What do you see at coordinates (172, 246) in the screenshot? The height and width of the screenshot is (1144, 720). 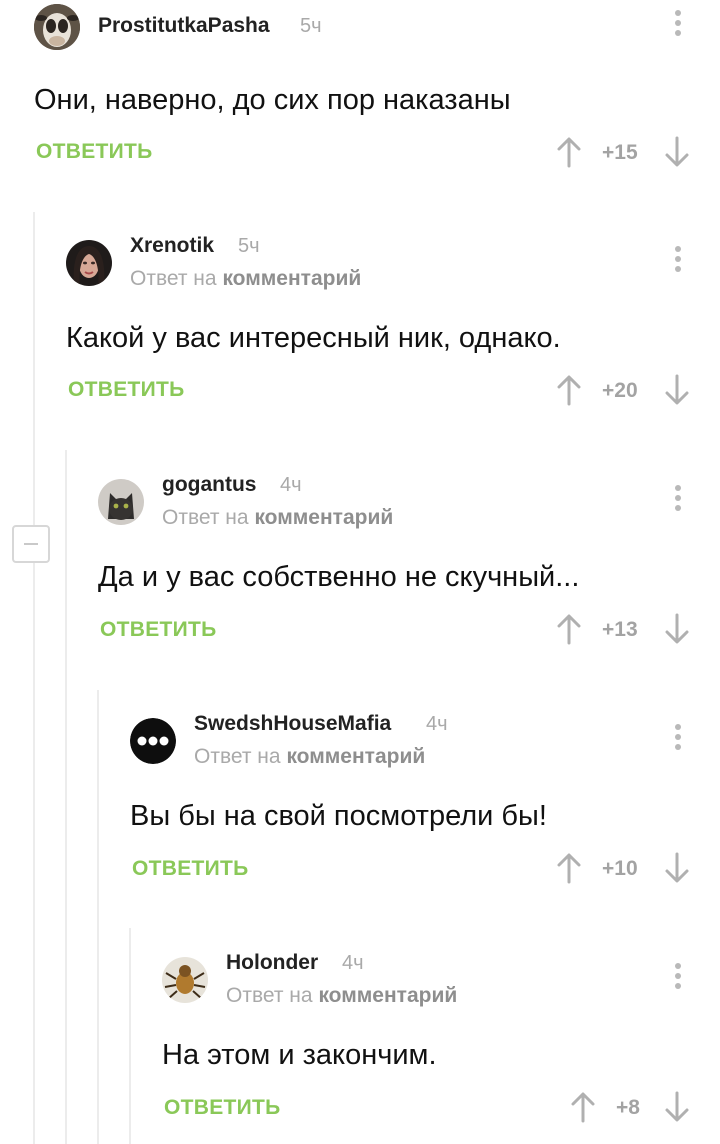 I see `username: Xrenotik` at bounding box center [172, 246].